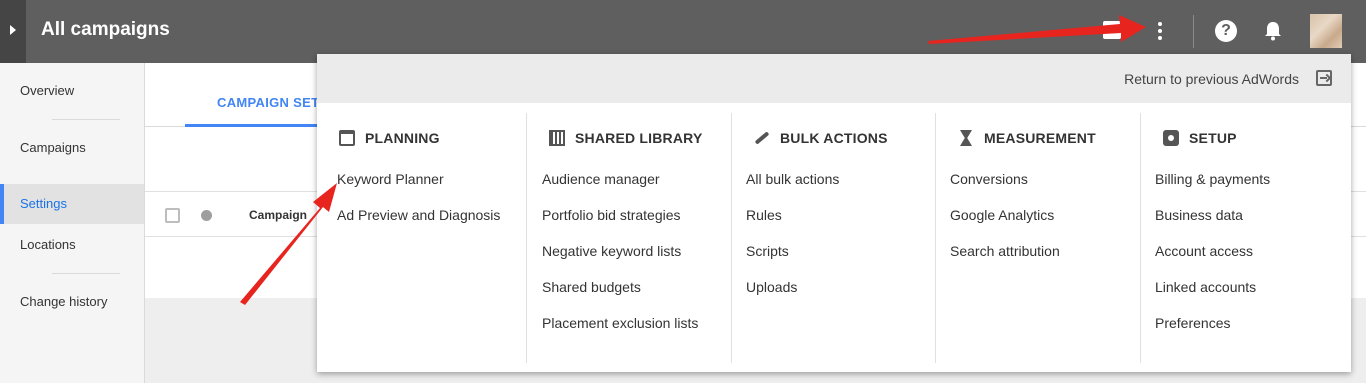  Describe the element at coordinates (72, 204) in the screenshot. I see `sidebar-item-settings: Settings` at that location.